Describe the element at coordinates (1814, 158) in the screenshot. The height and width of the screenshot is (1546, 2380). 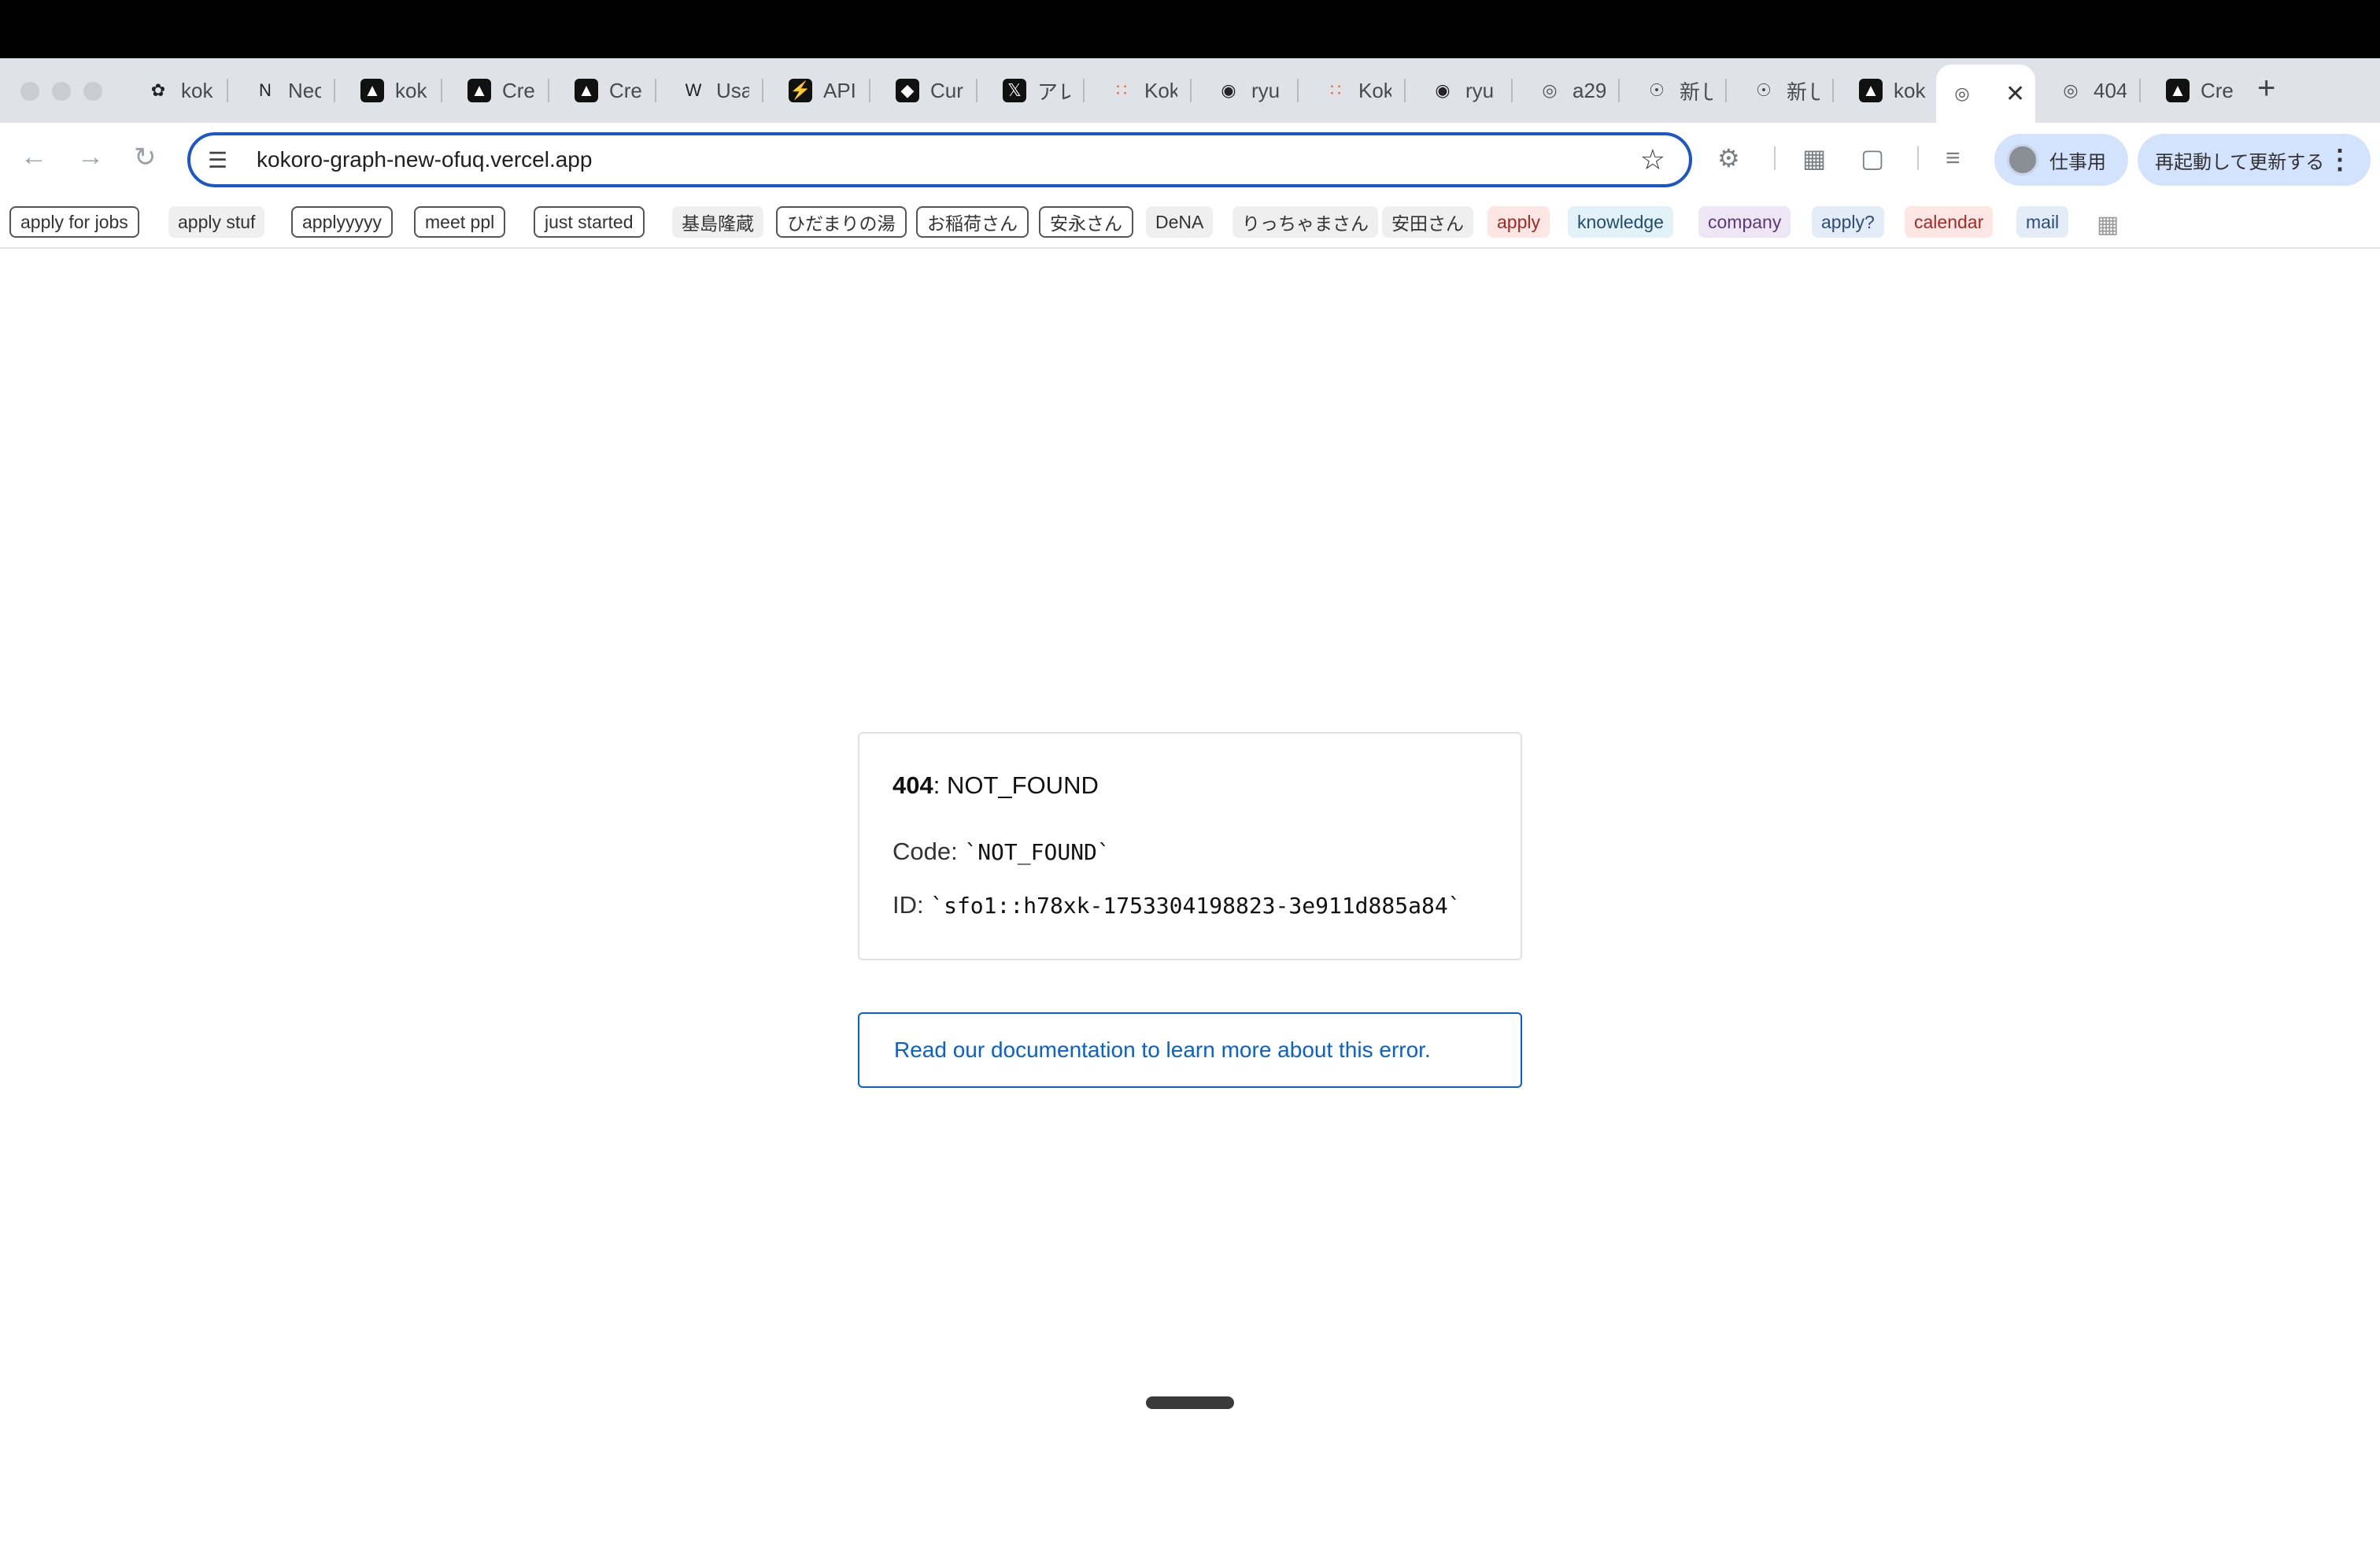
I see `translate-icon: ▦` at that location.